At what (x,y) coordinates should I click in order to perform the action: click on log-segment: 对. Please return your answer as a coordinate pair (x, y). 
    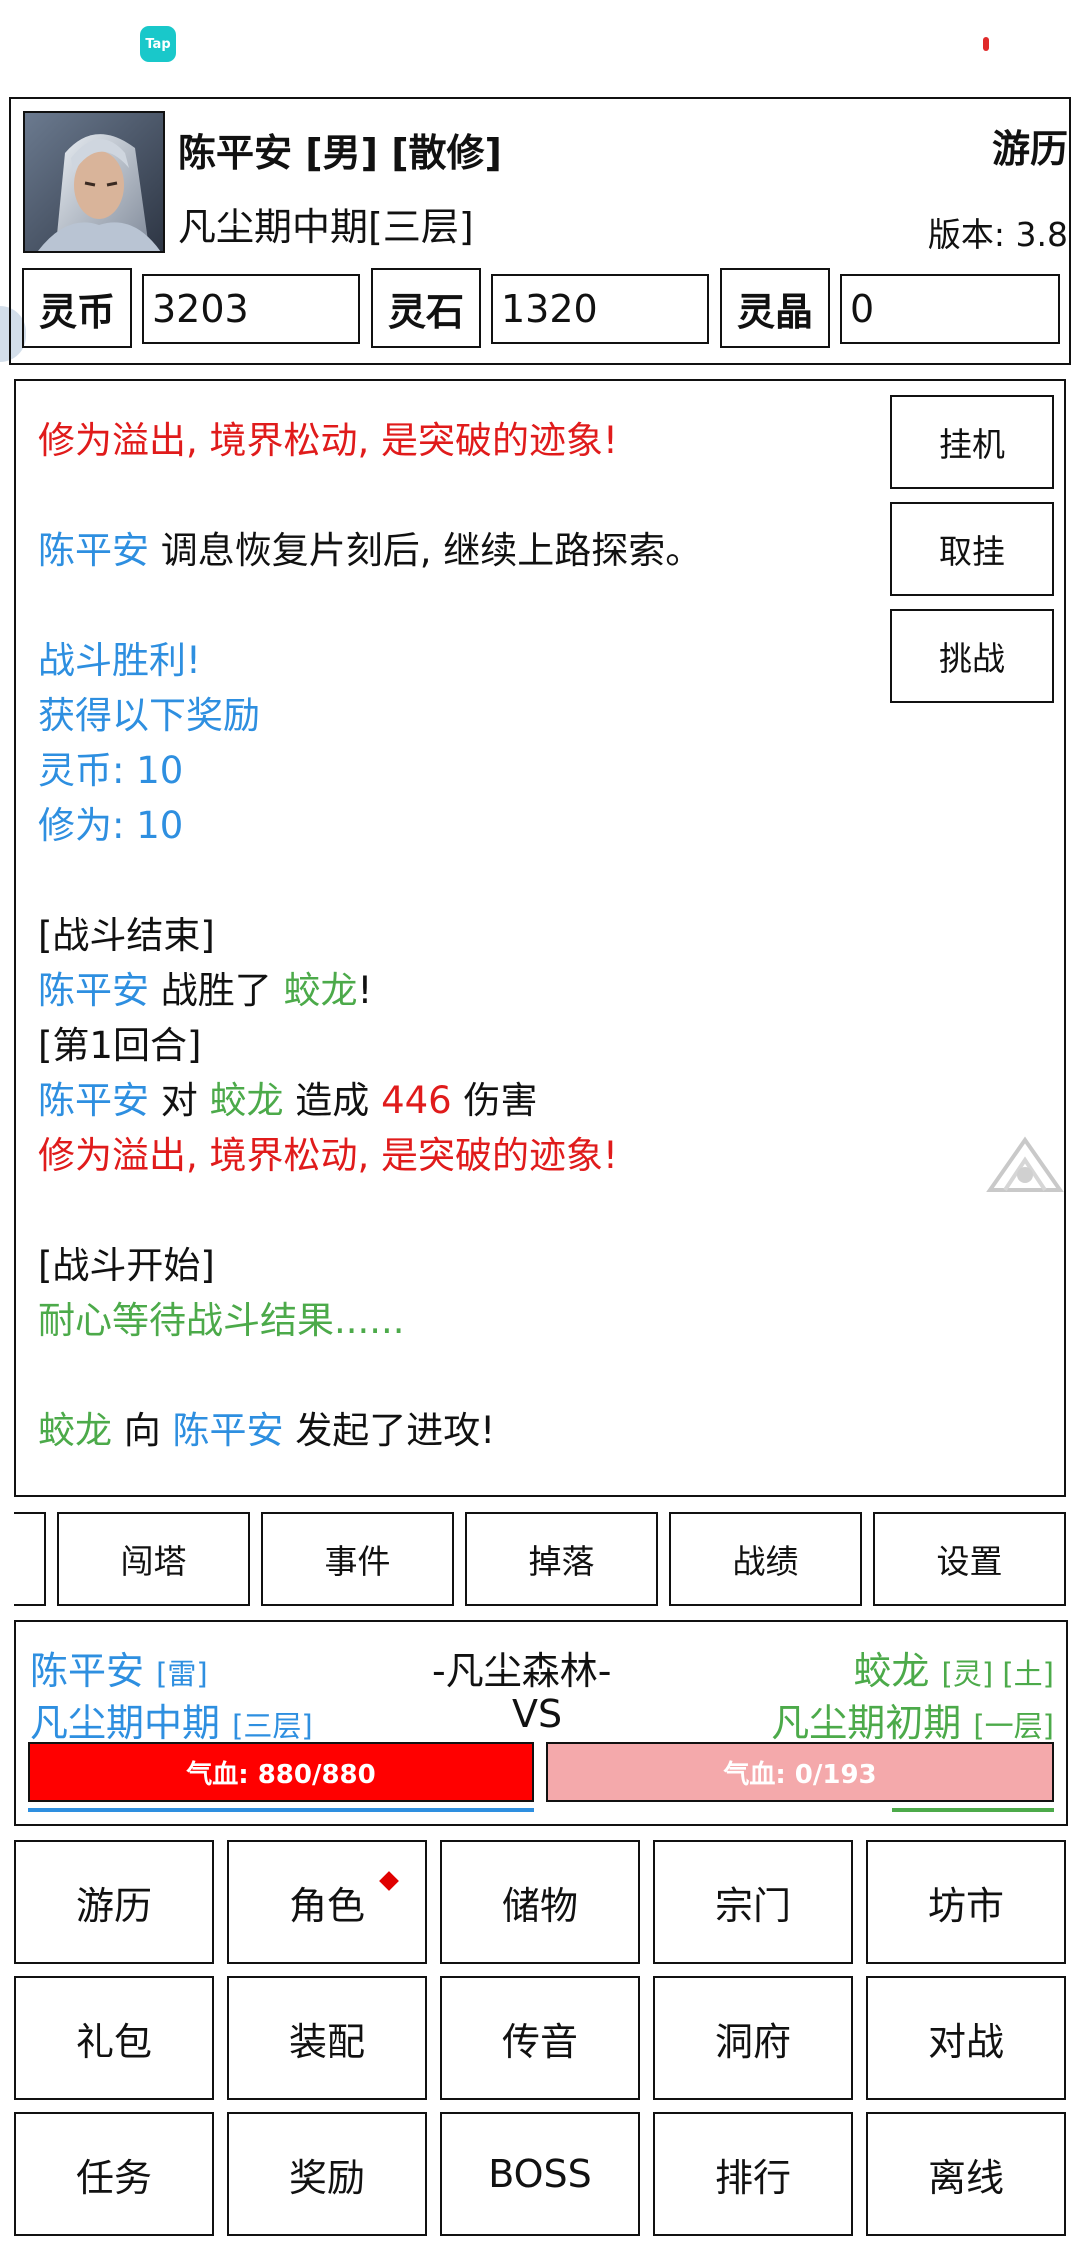
    Looking at the image, I should click on (179, 1100).